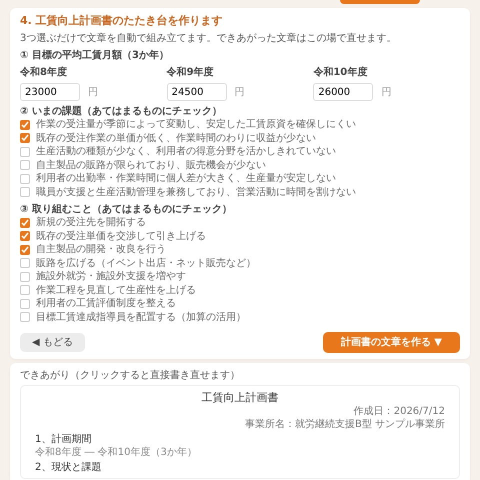 The image size is (480, 480). I want to click on wage-input: 23000, so click(50, 92).